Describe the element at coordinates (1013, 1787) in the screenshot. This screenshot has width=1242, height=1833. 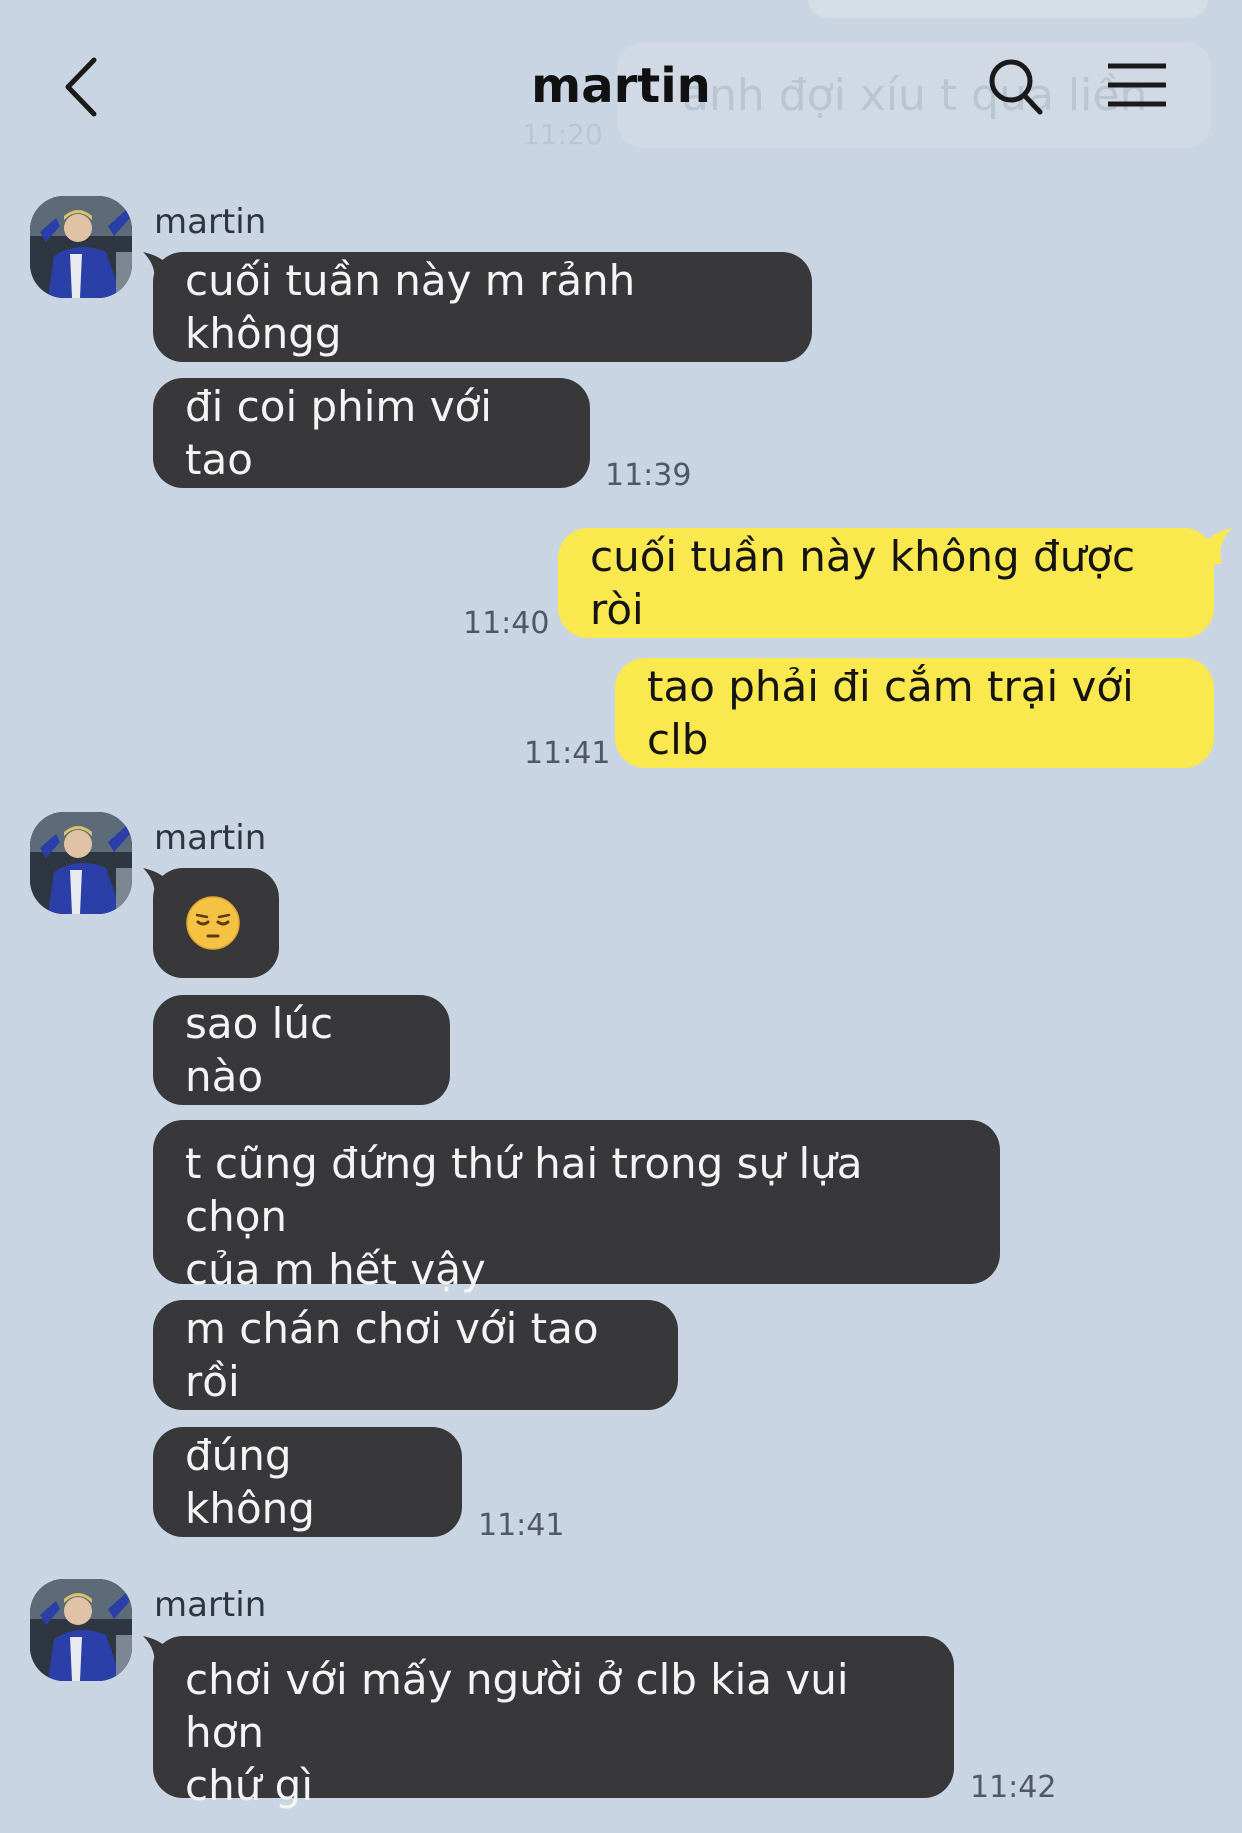
I see `message-time: 11:42` at that location.